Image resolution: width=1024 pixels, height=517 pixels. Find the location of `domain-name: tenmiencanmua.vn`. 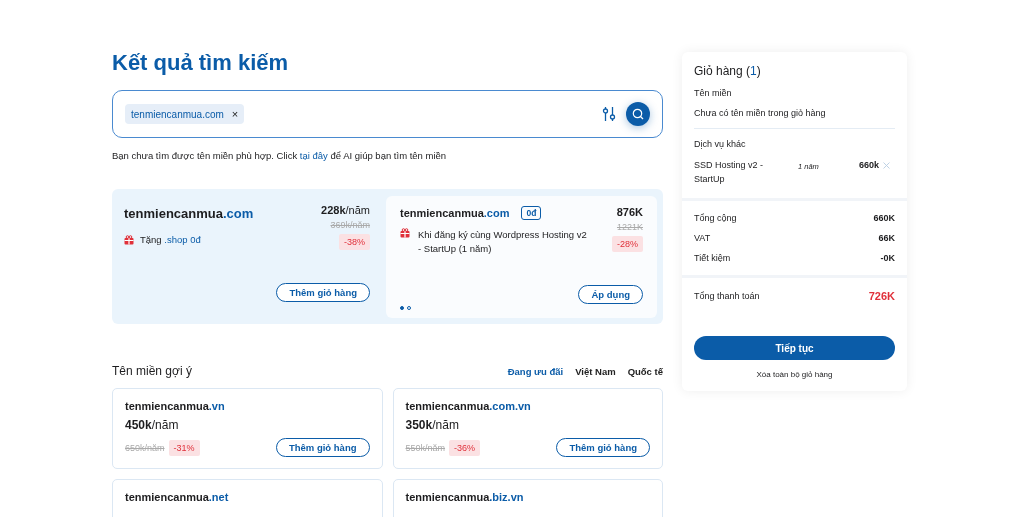

domain-name: tenmiencanmua.vn is located at coordinates (175, 406).